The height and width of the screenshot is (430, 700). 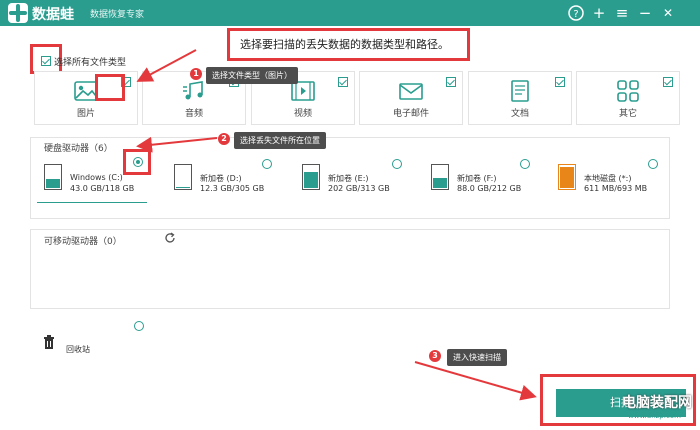 What do you see at coordinates (85, 114) in the screenshot?
I see `filetype-label: 图片` at bounding box center [85, 114].